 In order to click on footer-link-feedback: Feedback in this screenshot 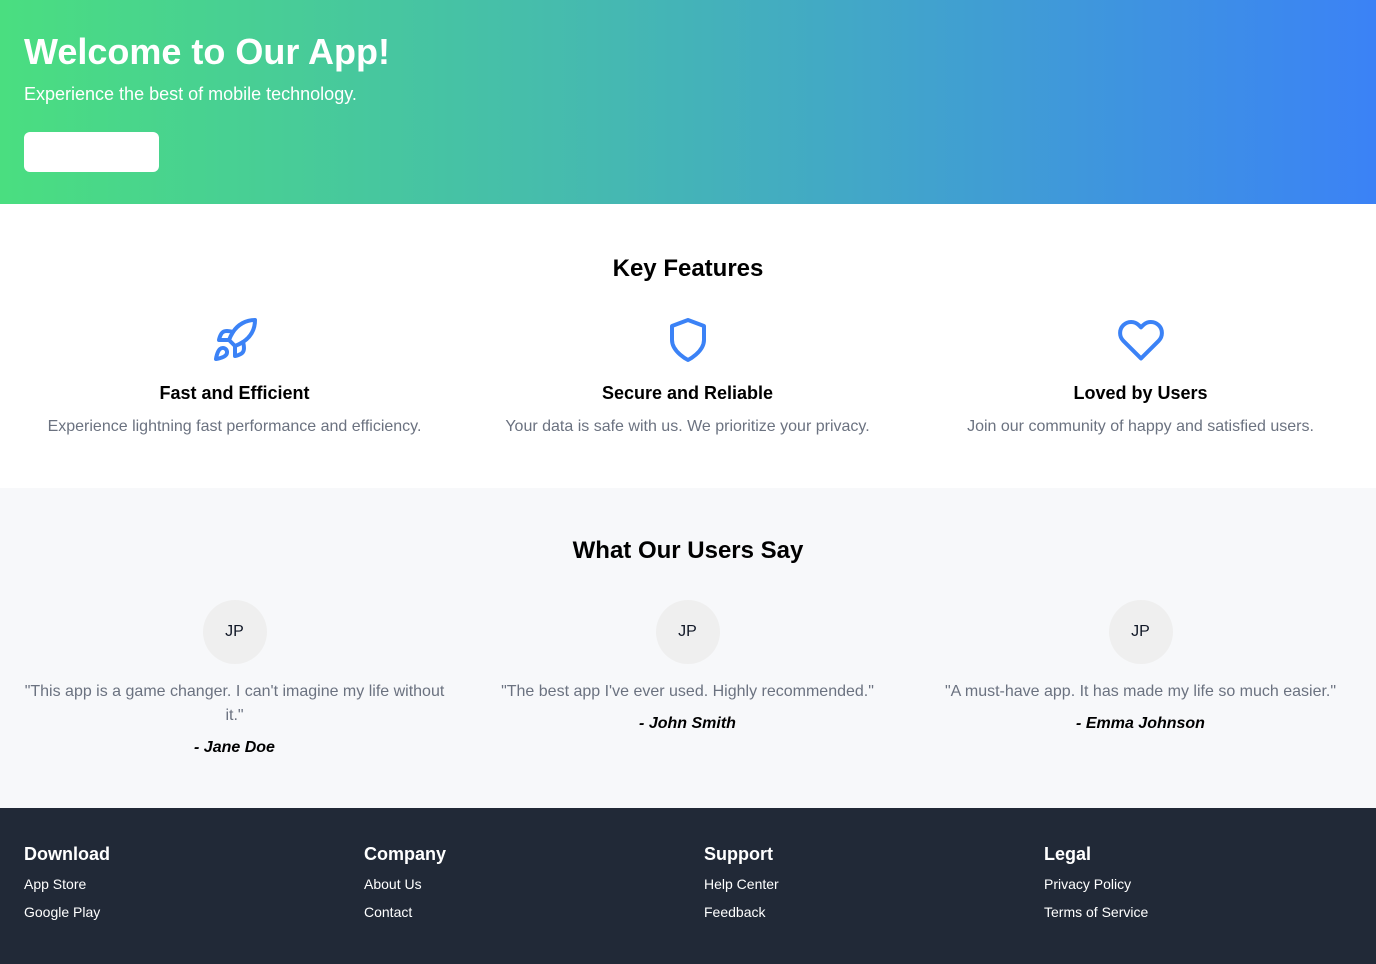, I will do `click(854, 912)`.